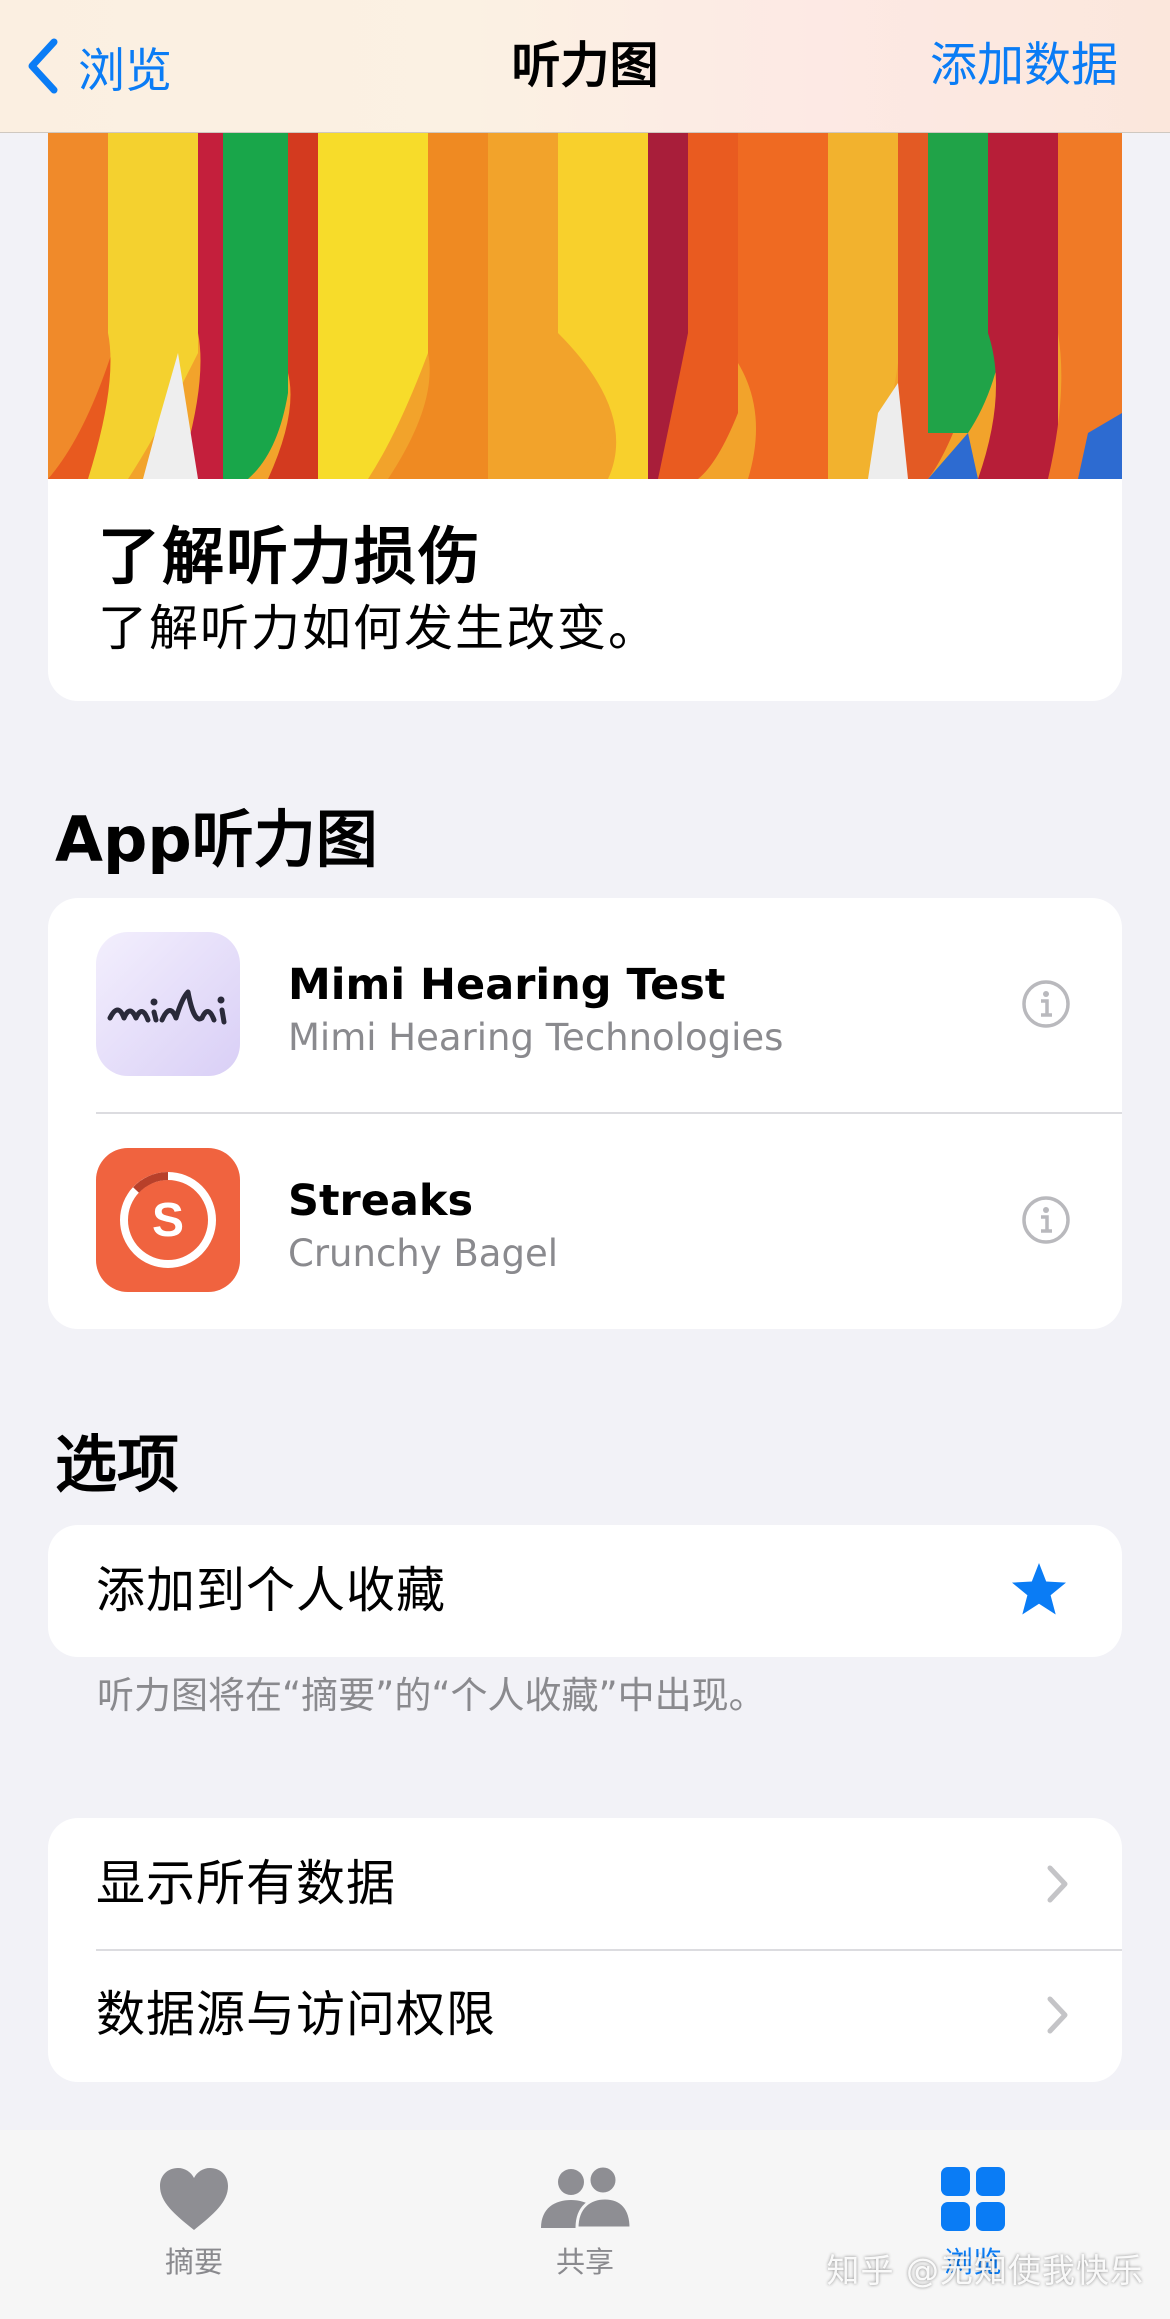  What do you see at coordinates (536, 1037) in the screenshot?
I see `app-developer: Mimi Hearing Technologies` at bounding box center [536, 1037].